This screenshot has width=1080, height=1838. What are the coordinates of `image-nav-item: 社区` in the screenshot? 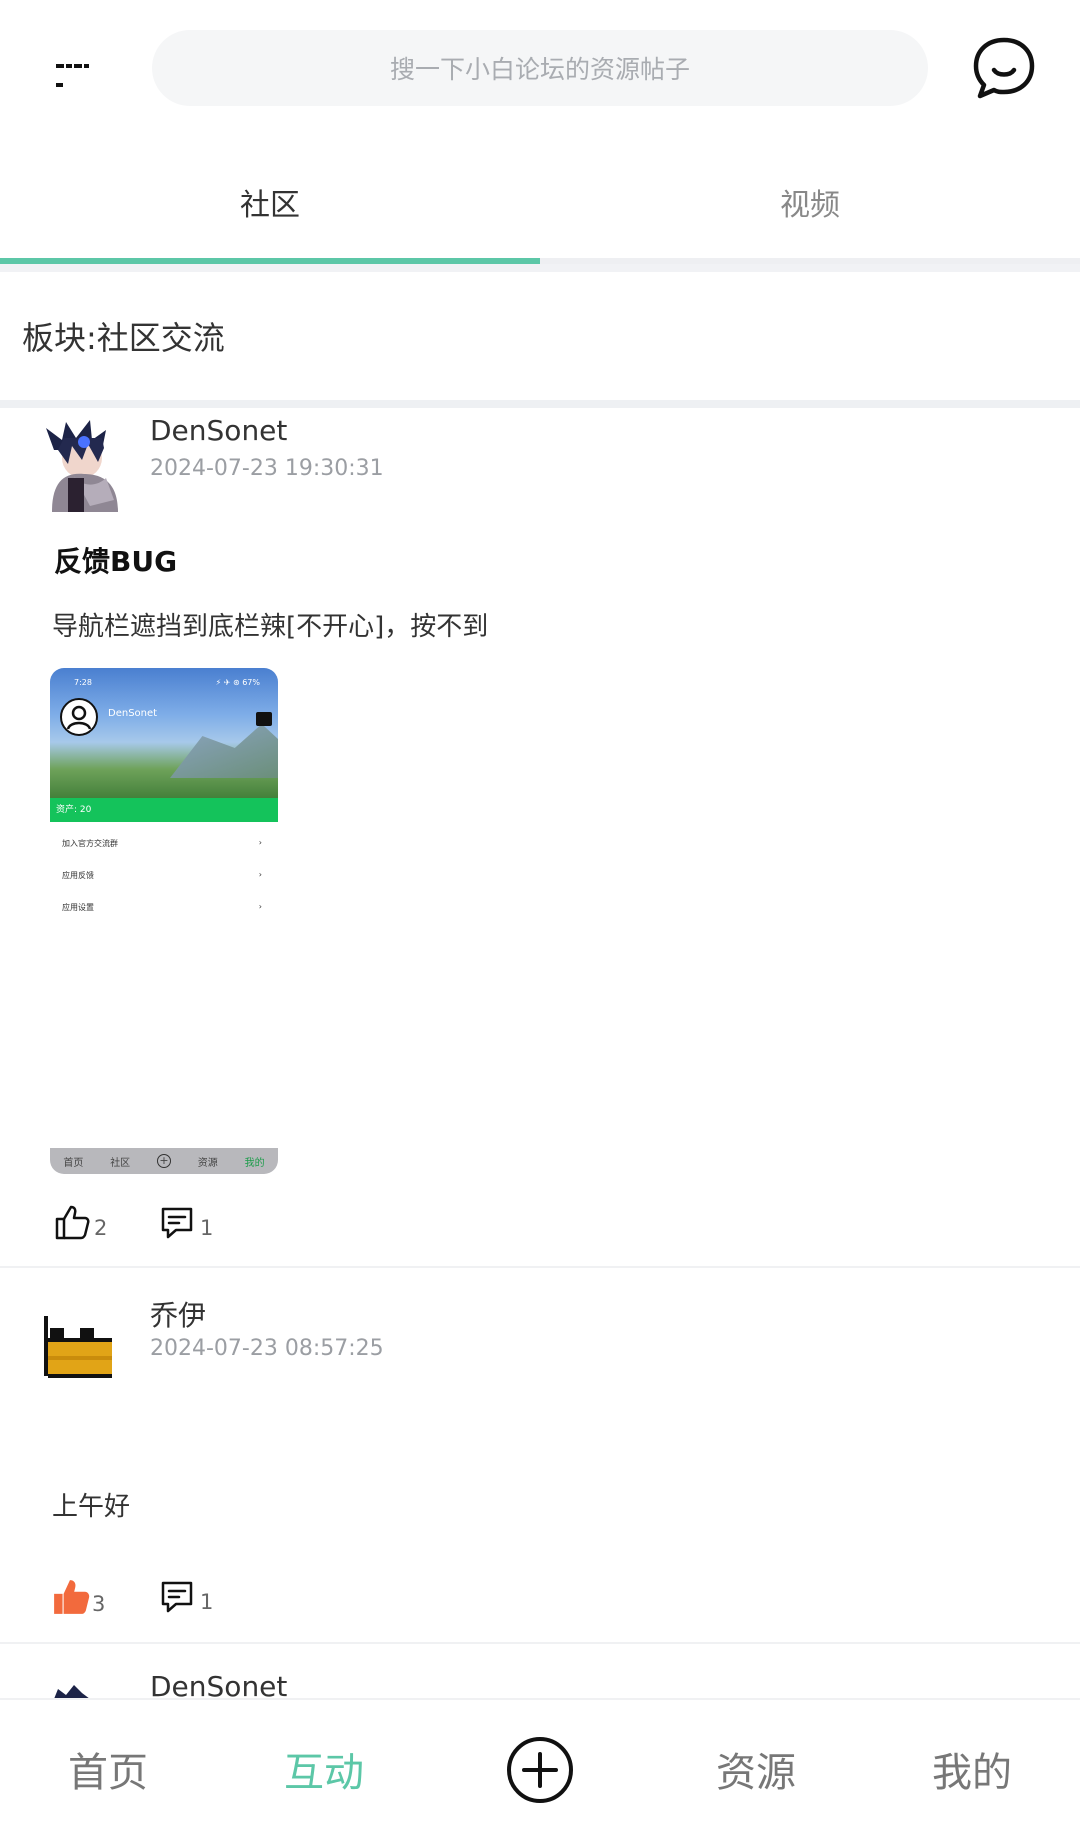 It's located at (120, 1163).